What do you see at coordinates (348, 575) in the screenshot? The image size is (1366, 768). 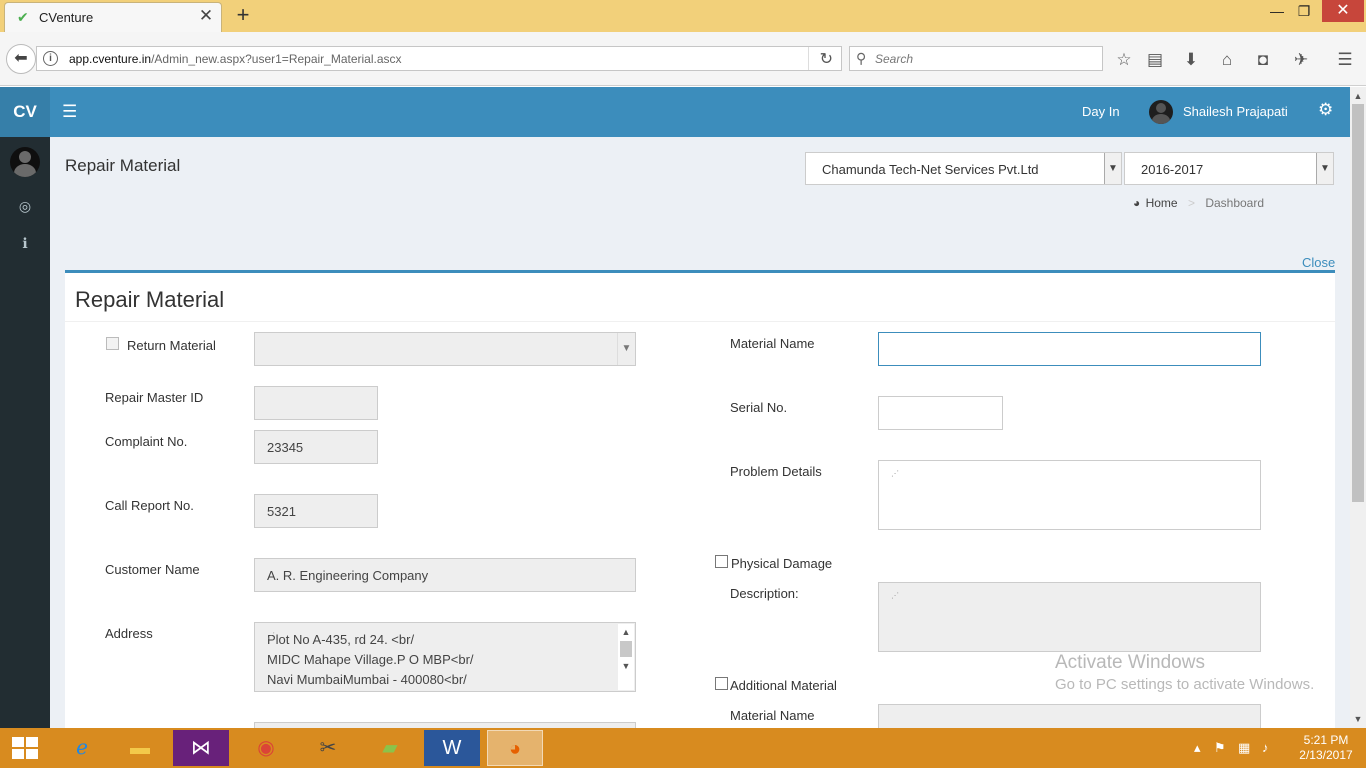 I see `customer-name-value: A. R. Engineering Company` at bounding box center [348, 575].